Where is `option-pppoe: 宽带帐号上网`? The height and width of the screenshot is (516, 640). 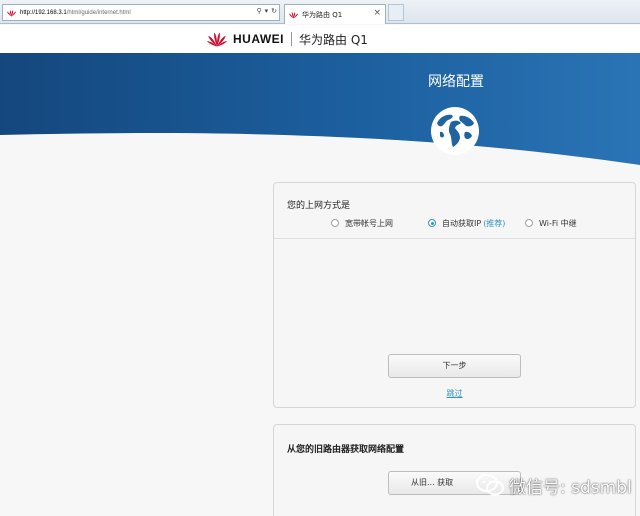 option-pppoe: 宽带帐号上网 is located at coordinates (362, 223).